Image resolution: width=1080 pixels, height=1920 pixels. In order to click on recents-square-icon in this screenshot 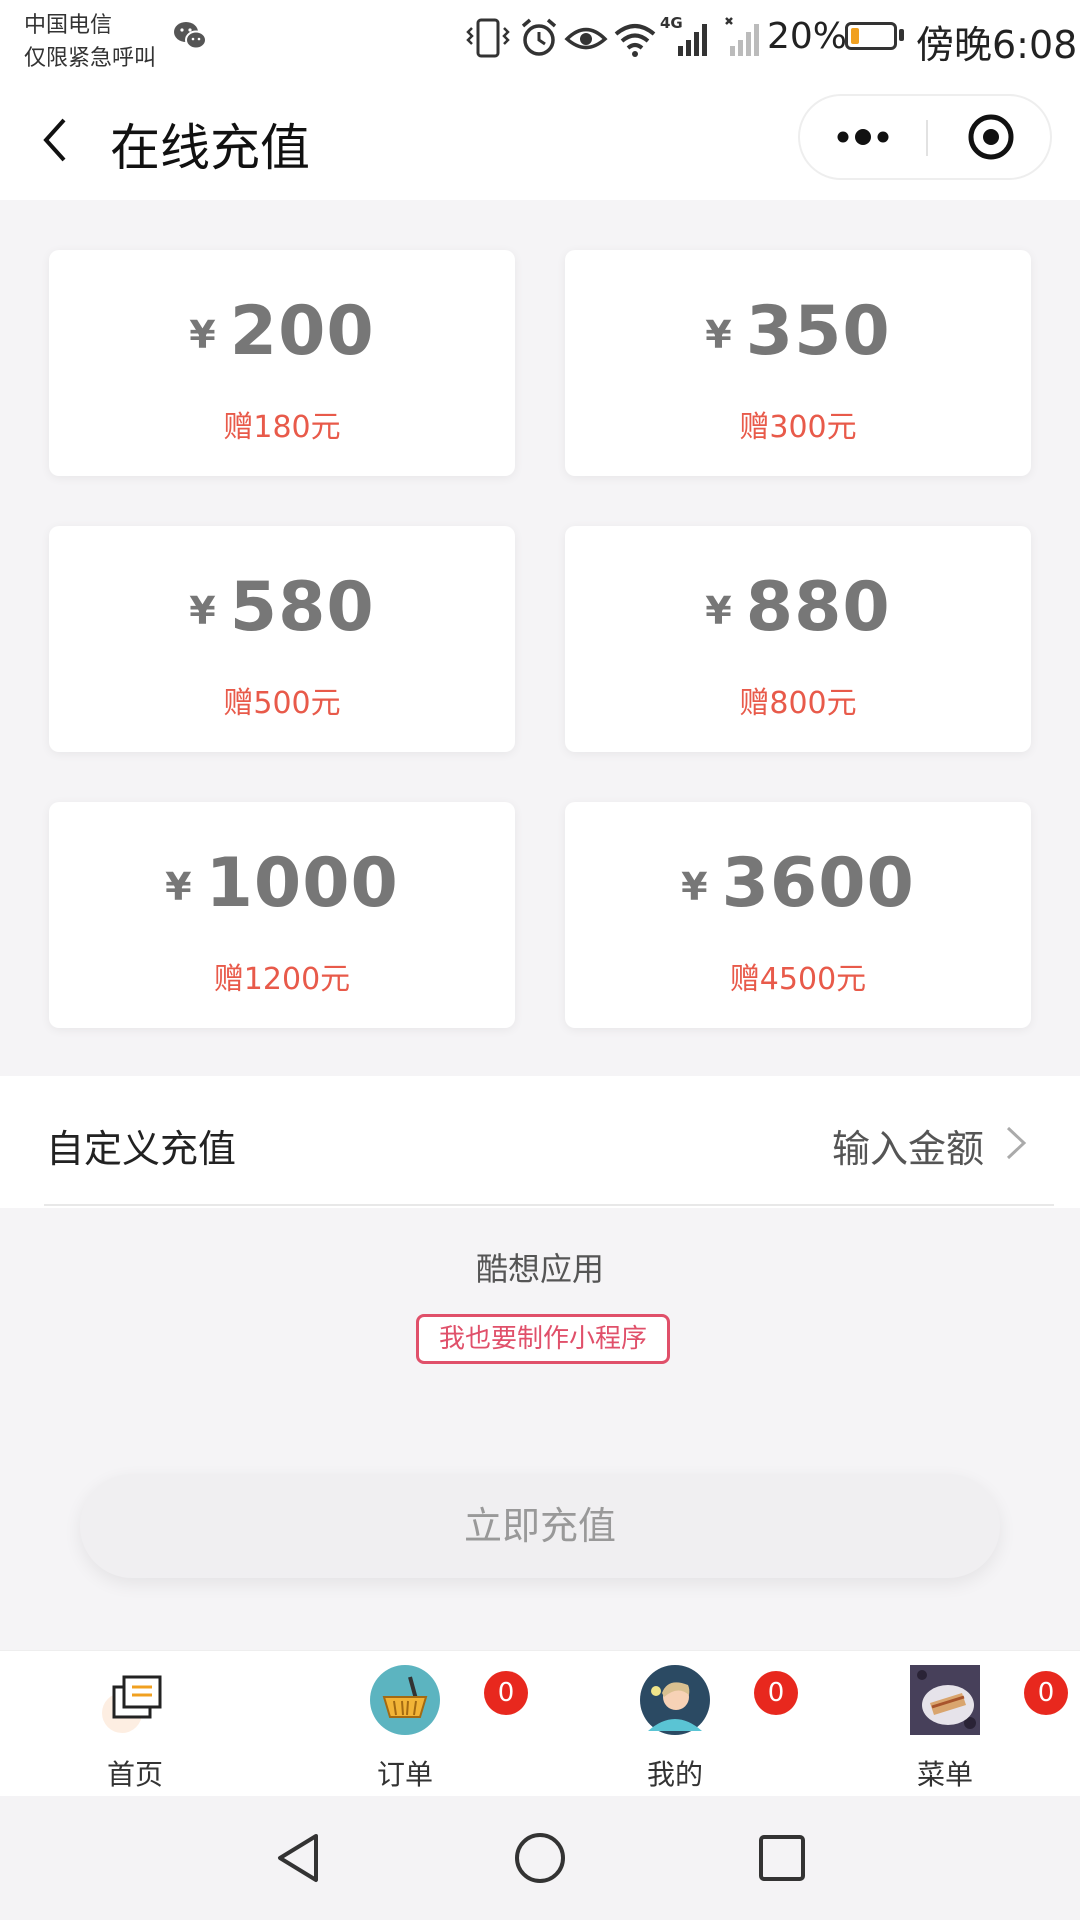, I will do `click(782, 1858)`.